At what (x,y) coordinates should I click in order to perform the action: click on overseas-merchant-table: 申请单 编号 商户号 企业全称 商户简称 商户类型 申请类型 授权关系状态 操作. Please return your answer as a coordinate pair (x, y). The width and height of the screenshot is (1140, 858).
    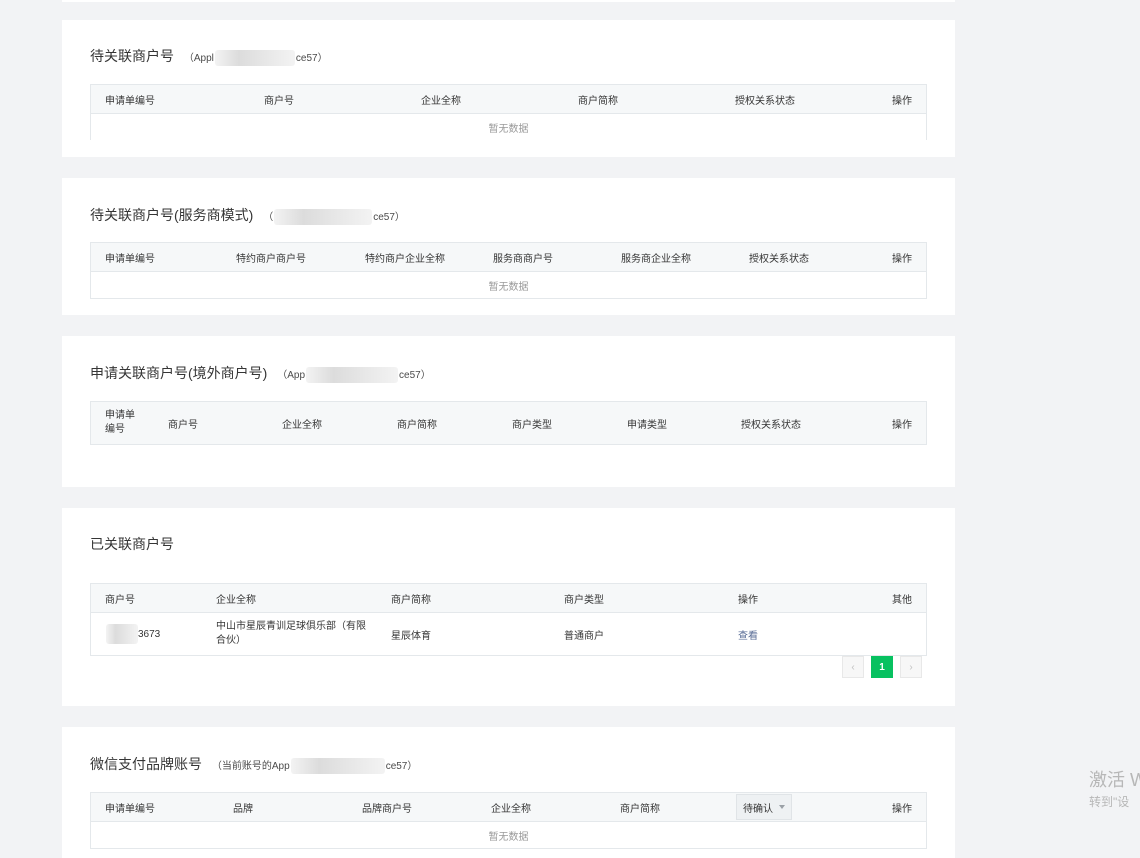
    Looking at the image, I should click on (508, 423).